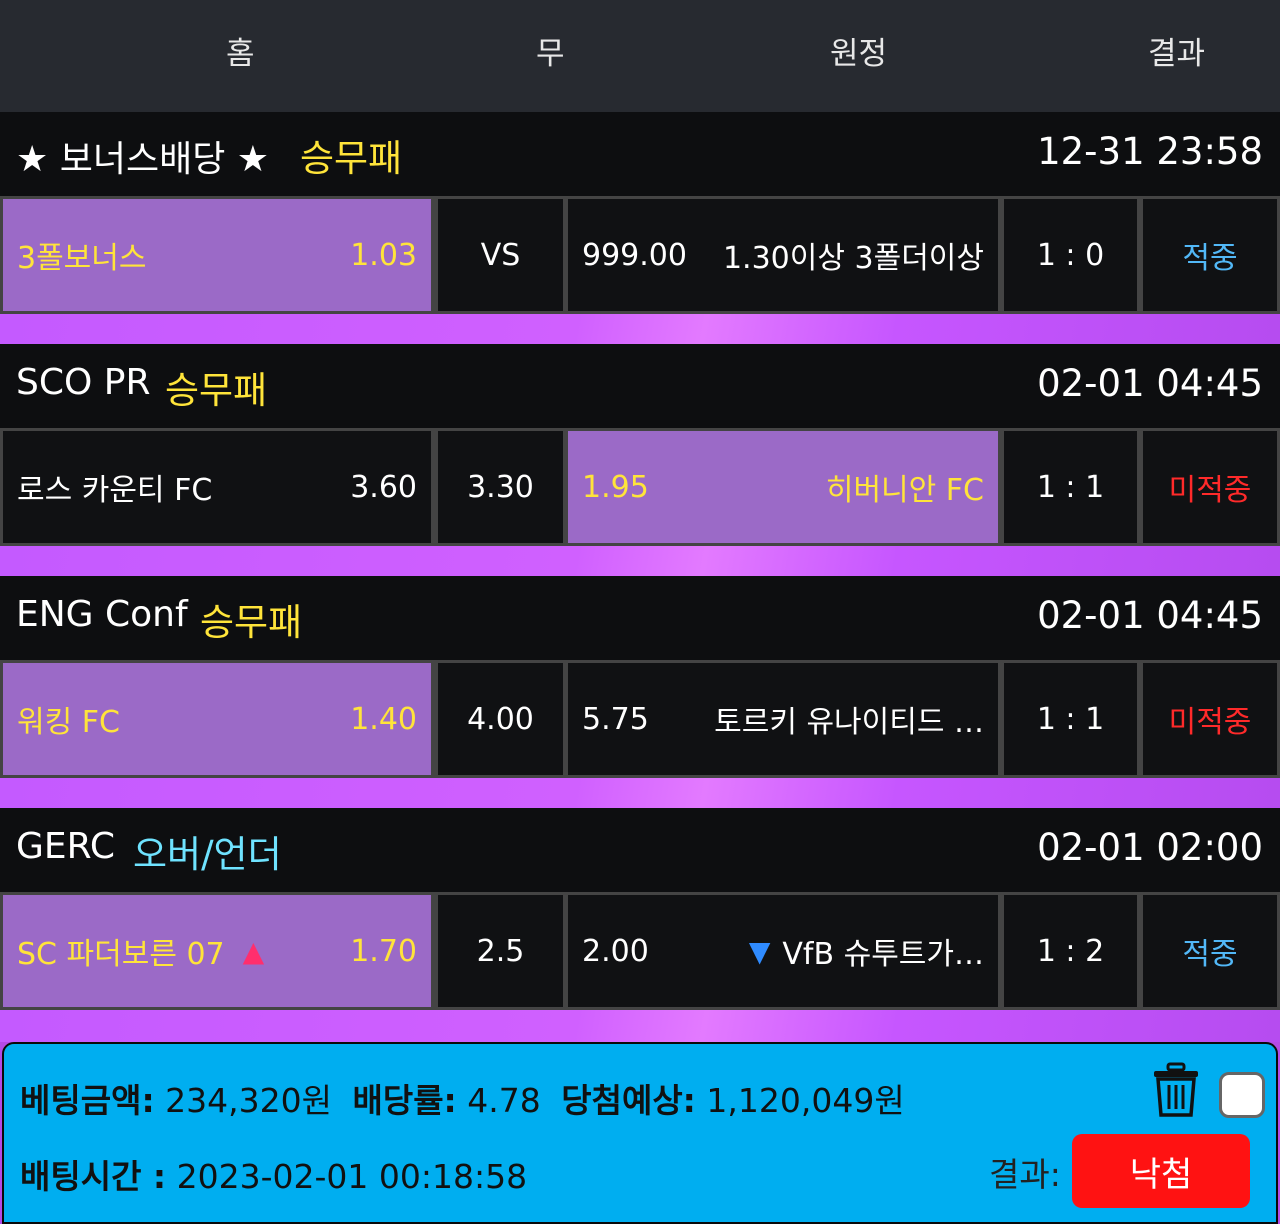  What do you see at coordinates (87, 1100) in the screenshot?
I see `bet-amount-label: 베팅금액:` at bounding box center [87, 1100].